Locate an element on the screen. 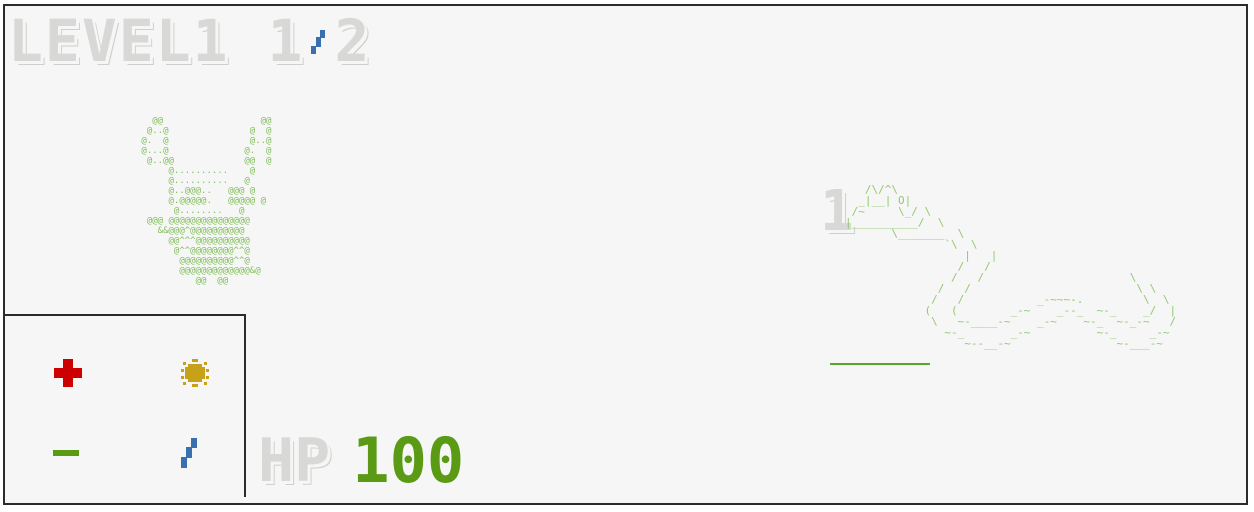  heal-button is located at coordinates (68, 373).